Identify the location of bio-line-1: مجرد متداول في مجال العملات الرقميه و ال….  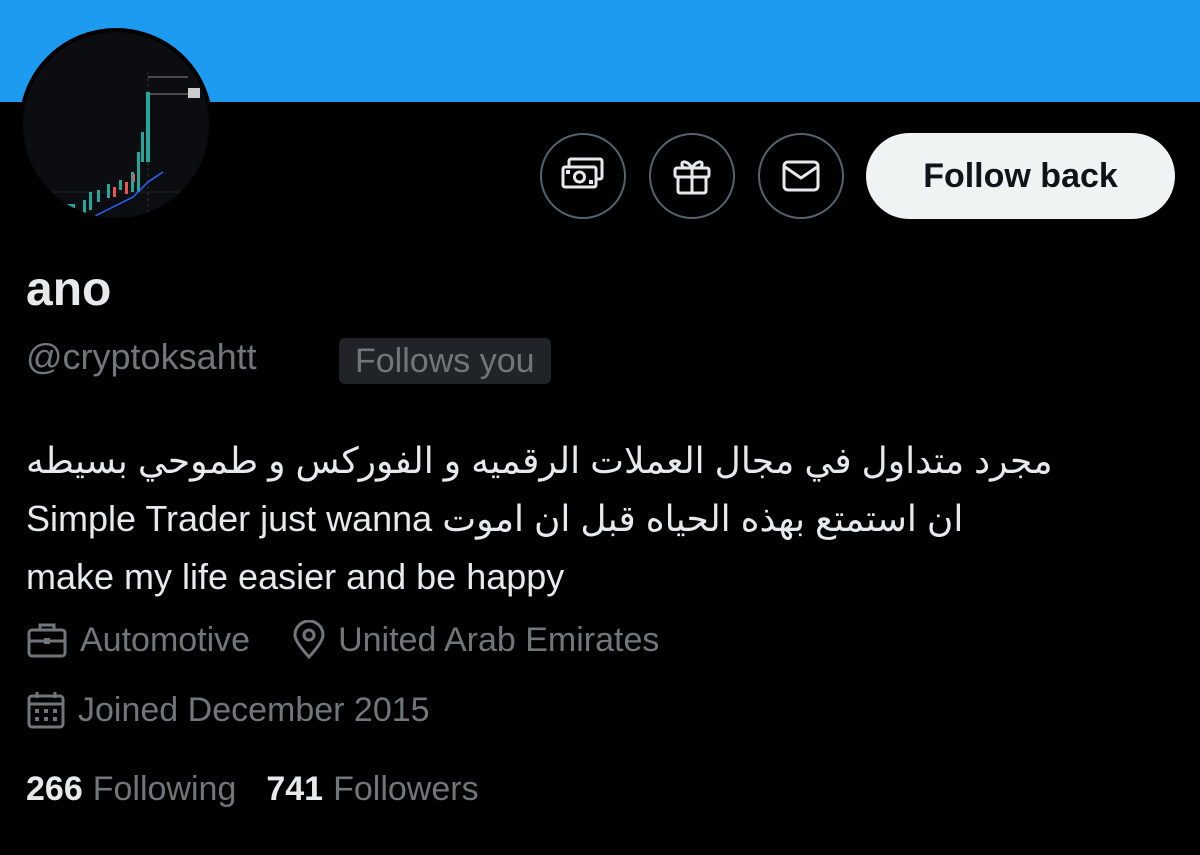
(539, 460).